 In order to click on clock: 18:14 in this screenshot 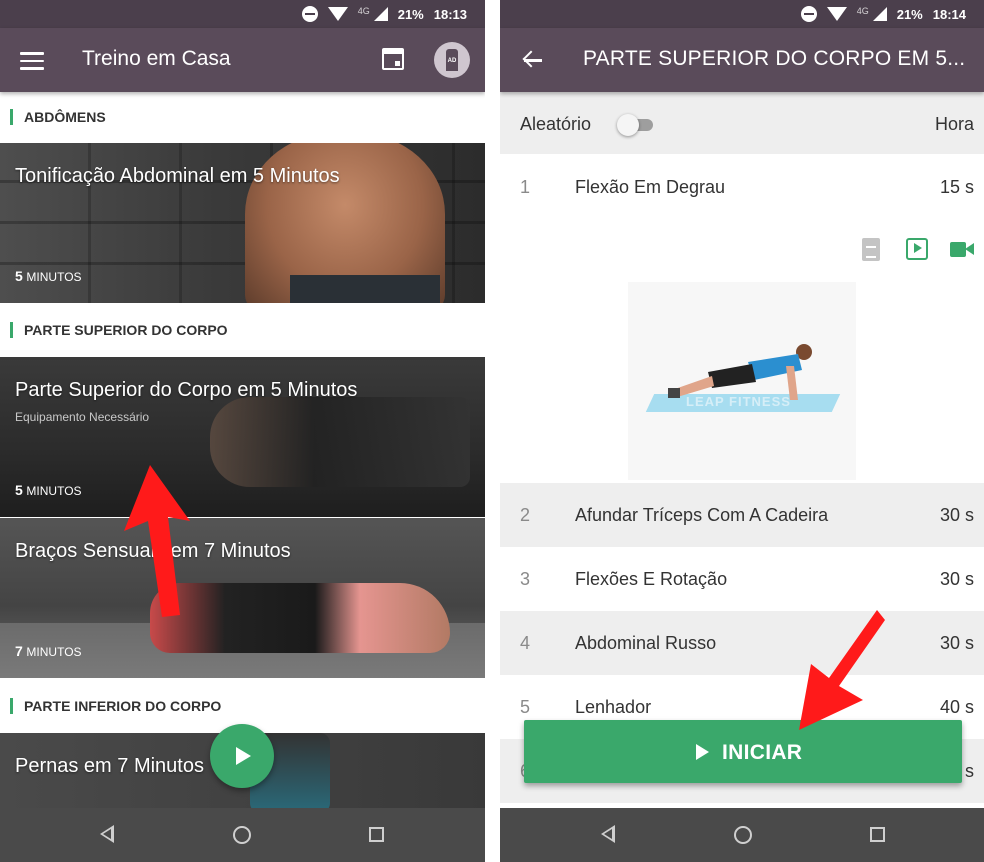, I will do `click(949, 14)`.